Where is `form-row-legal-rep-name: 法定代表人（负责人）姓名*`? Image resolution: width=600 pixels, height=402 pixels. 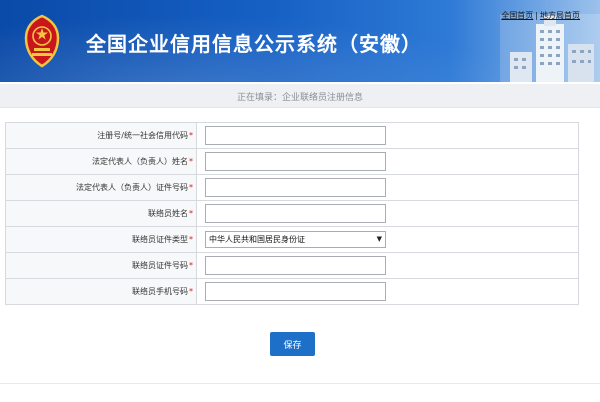
form-row-legal-rep-name: 法定代表人（负责人）姓名* is located at coordinates (292, 161).